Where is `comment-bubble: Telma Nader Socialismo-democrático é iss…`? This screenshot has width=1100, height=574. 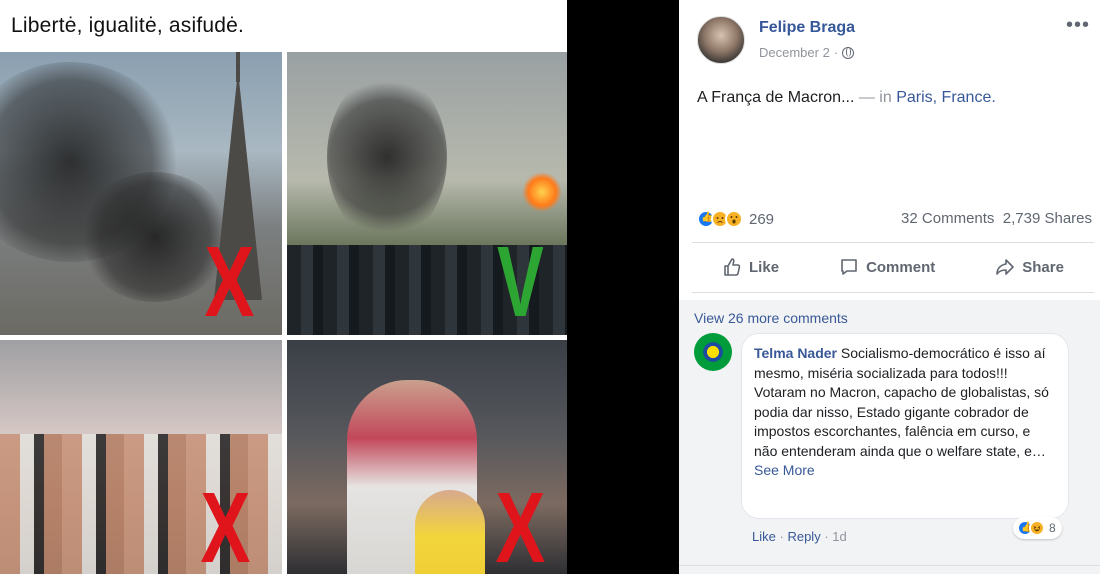
comment-bubble: Telma Nader Socialismo-democrático é iss… is located at coordinates (905, 426).